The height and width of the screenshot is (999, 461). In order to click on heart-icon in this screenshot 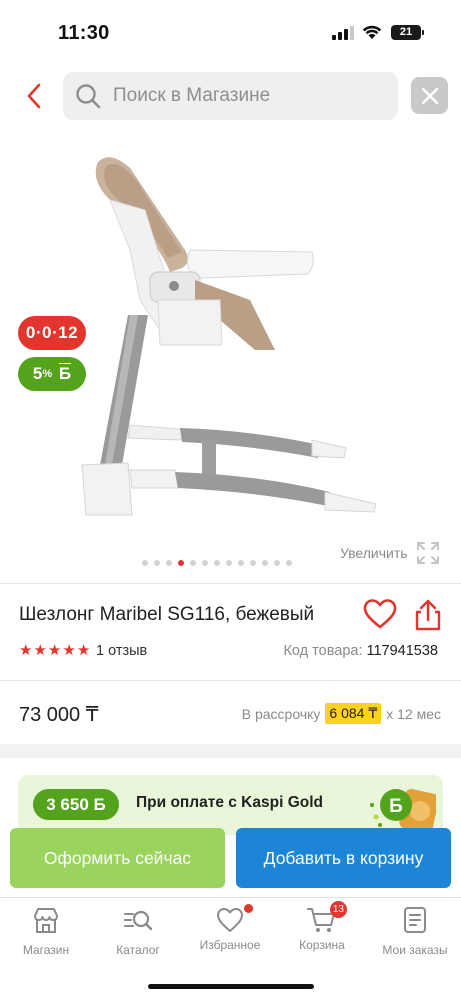, I will do `click(230, 920)`.